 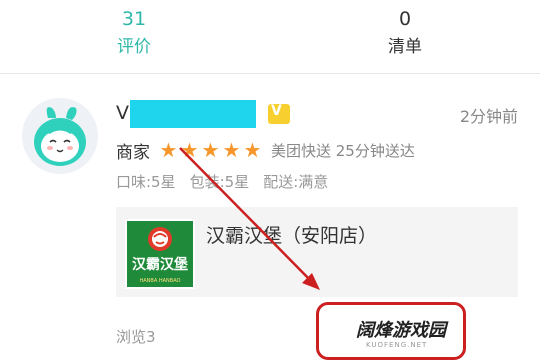 I want to click on username-redaction, so click(x=193, y=114).